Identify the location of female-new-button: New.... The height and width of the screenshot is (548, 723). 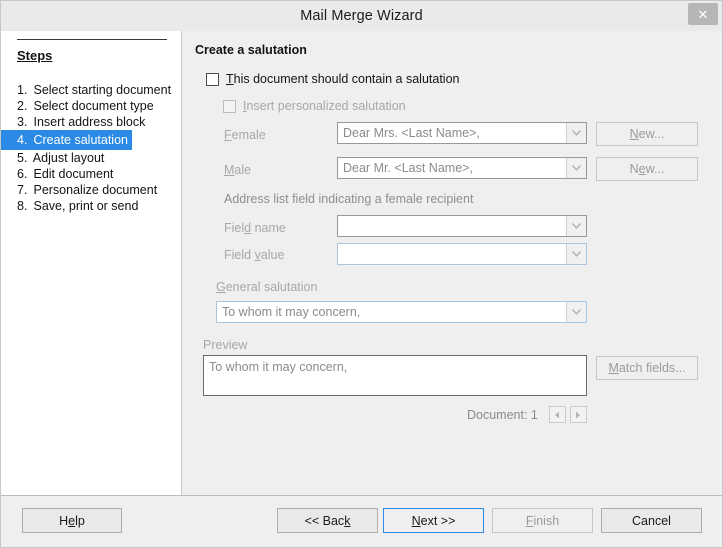
(647, 134).